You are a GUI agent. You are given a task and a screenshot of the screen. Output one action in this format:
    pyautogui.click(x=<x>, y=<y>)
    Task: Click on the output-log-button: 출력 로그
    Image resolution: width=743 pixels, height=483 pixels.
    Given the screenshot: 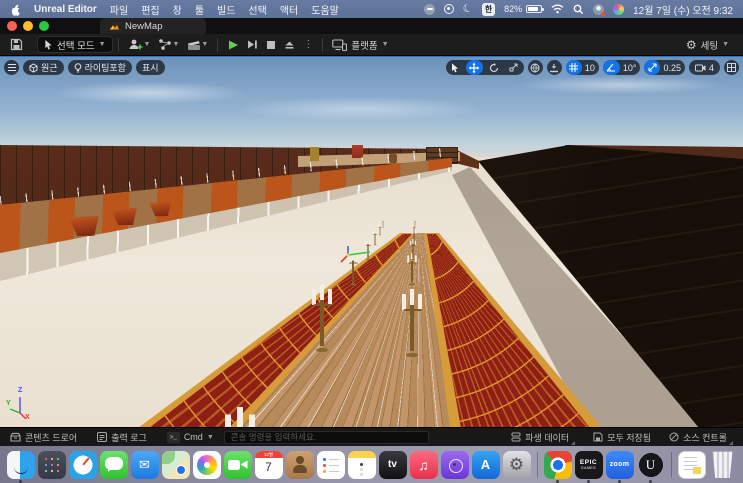 What is the action you would take?
    pyautogui.click(x=122, y=437)
    